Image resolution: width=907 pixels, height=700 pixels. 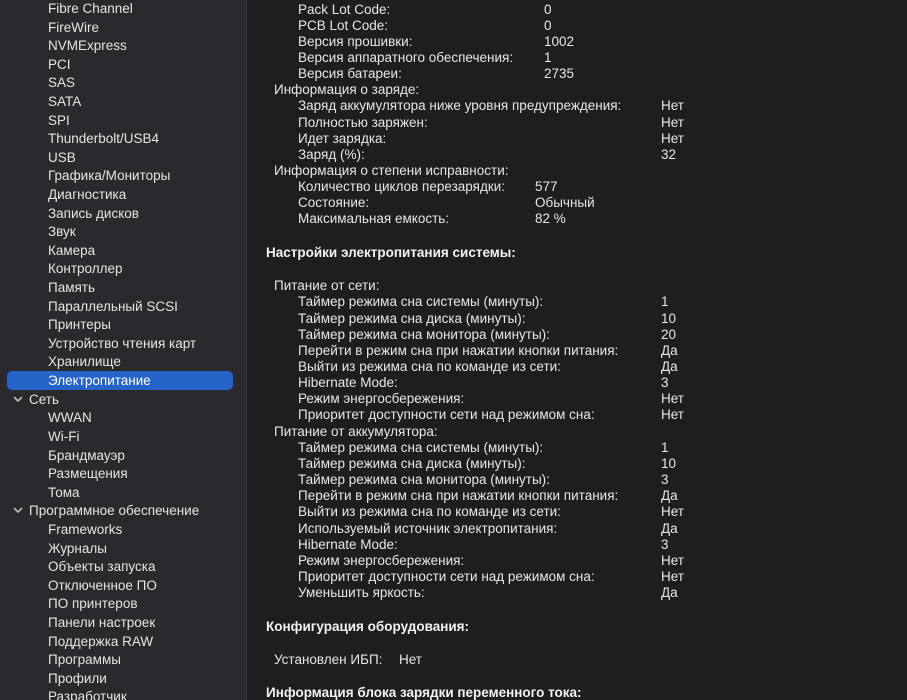 I want to click on sidebar-item-preference-panes: Панели настроек, so click(x=120, y=622).